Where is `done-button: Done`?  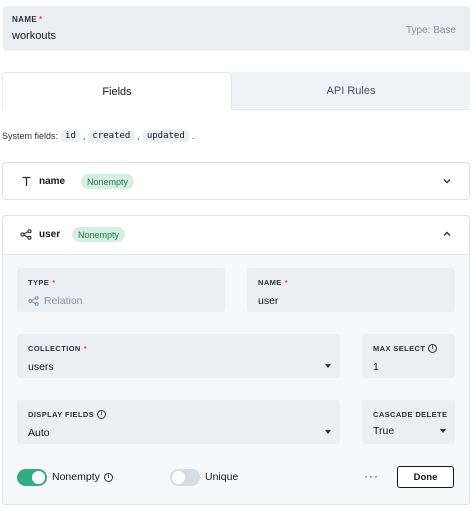
done-button: Done is located at coordinates (425, 477).